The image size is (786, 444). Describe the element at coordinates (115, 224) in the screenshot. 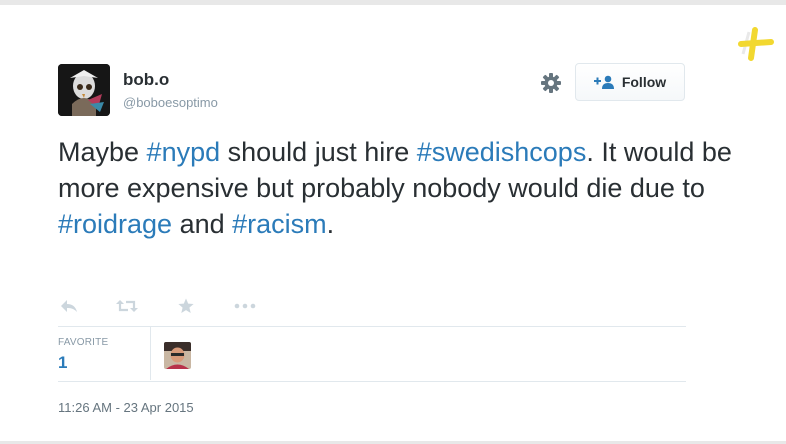

I see `hashtag-link: #roidrage` at that location.